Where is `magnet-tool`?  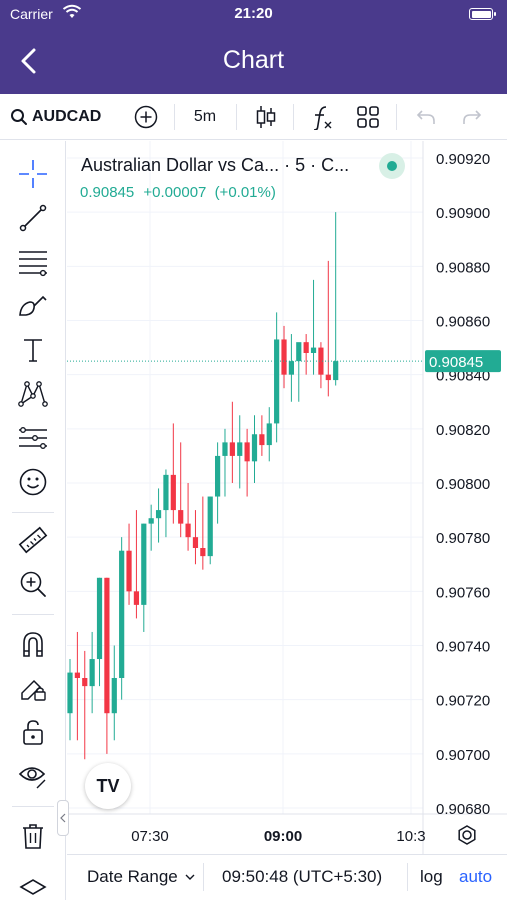 magnet-tool is located at coordinates (33, 644).